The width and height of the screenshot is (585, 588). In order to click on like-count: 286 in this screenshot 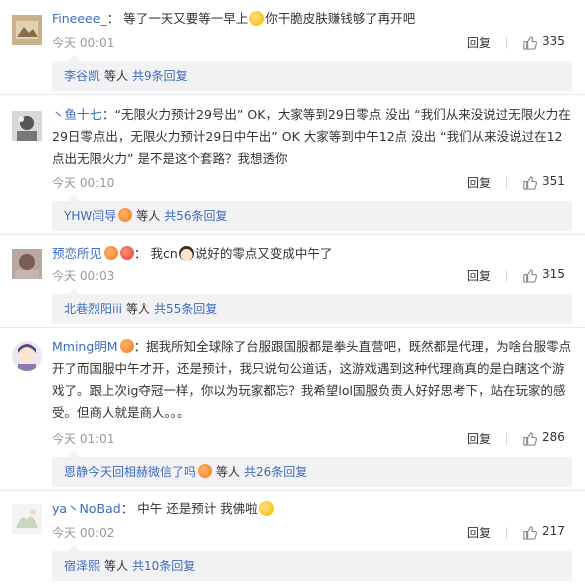, I will do `click(553, 437)`.